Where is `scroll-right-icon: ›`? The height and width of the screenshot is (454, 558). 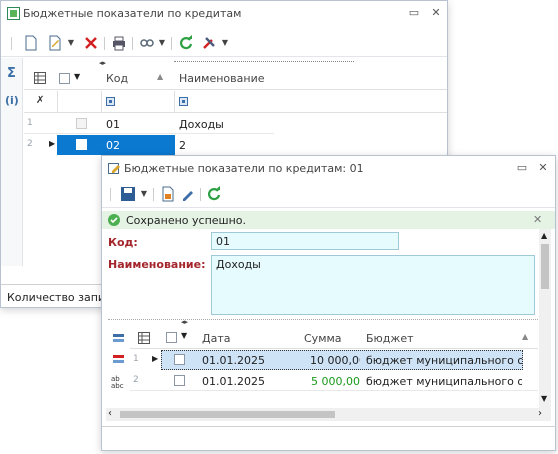 scroll-right-icon: › is located at coordinates (540, 413).